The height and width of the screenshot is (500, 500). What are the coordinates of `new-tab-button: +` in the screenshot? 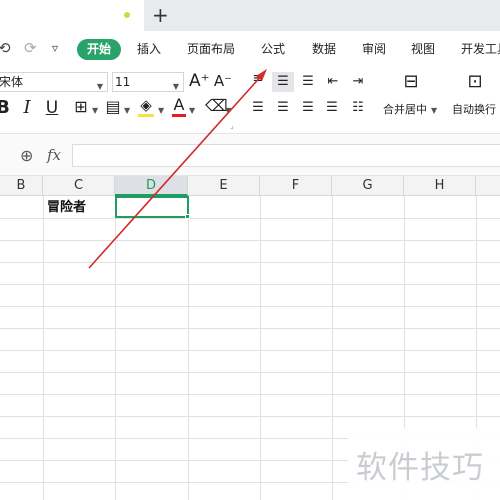 It's located at (160, 15).